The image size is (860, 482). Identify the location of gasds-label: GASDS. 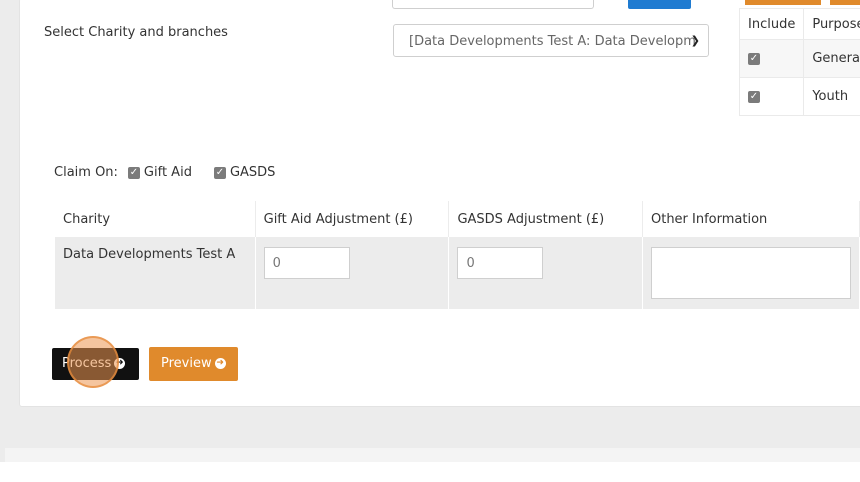
(252, 172).